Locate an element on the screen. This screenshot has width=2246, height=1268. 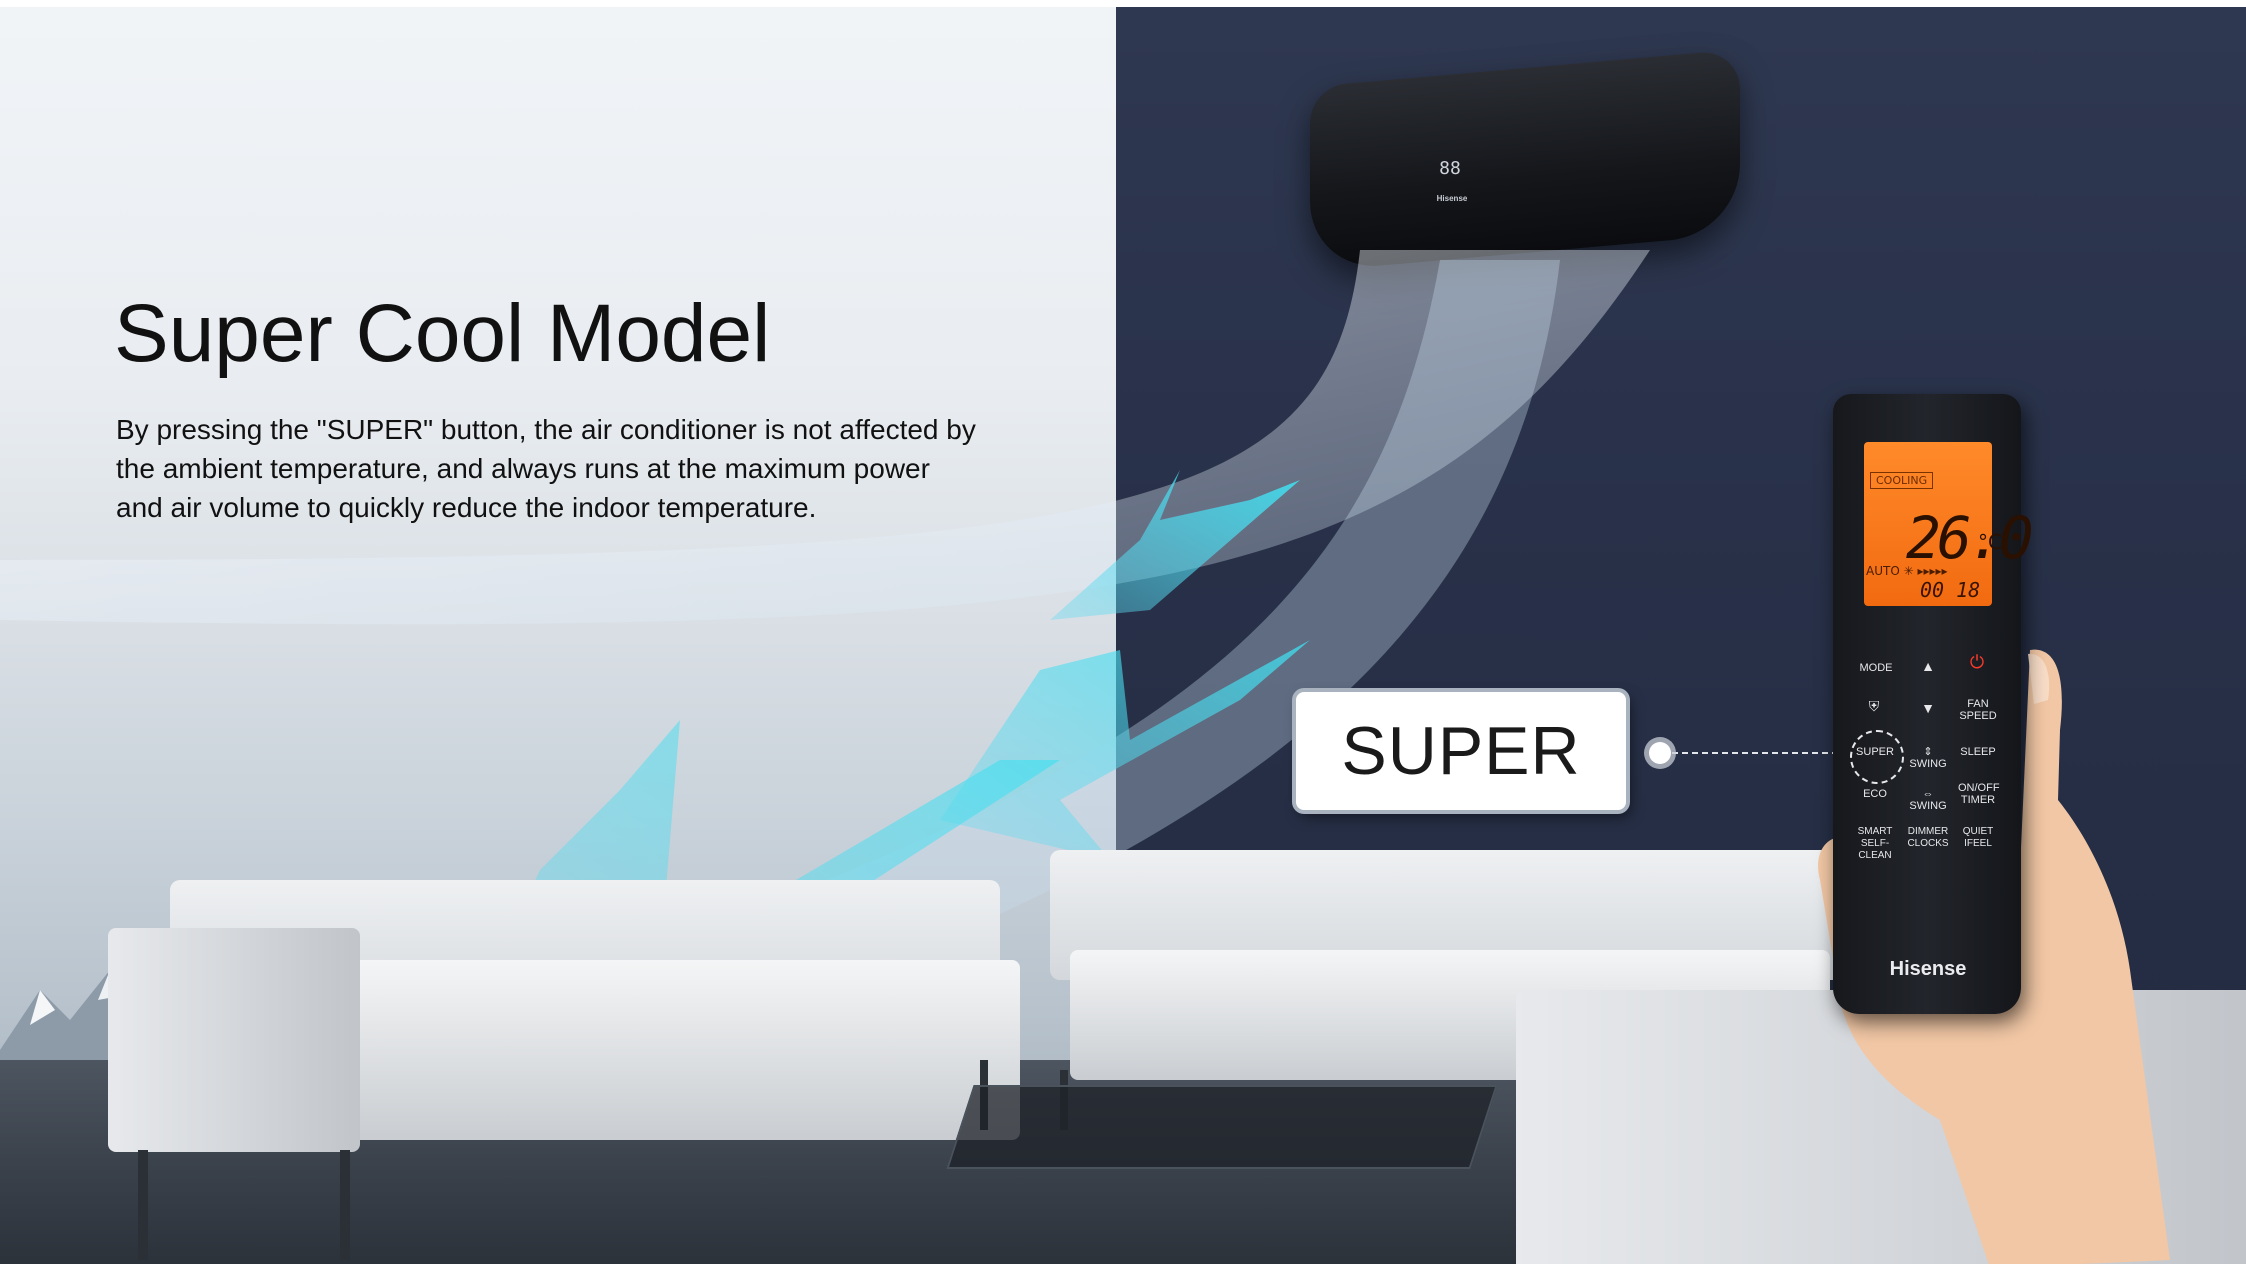
lcd-timer: 00 18 is located at coordinates (1950, 590).